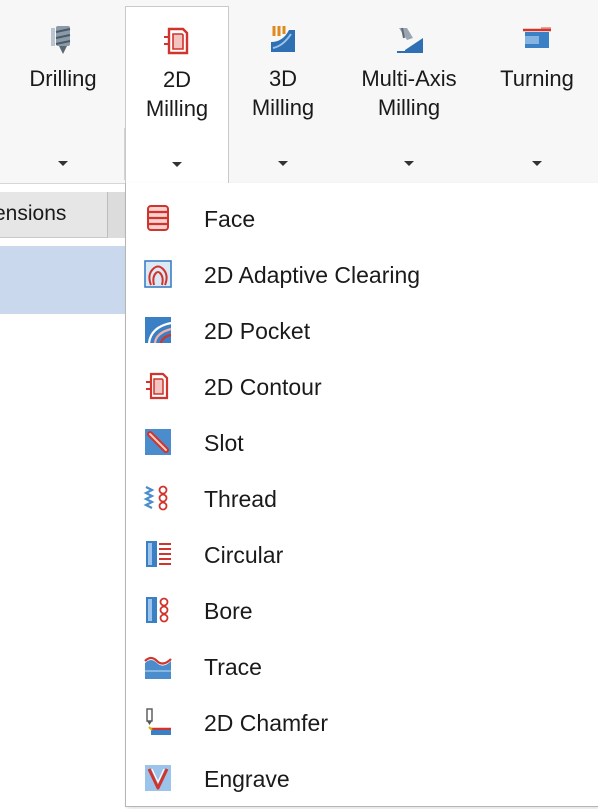  I want to click on menu-item-label: Face, so click(230, 219).